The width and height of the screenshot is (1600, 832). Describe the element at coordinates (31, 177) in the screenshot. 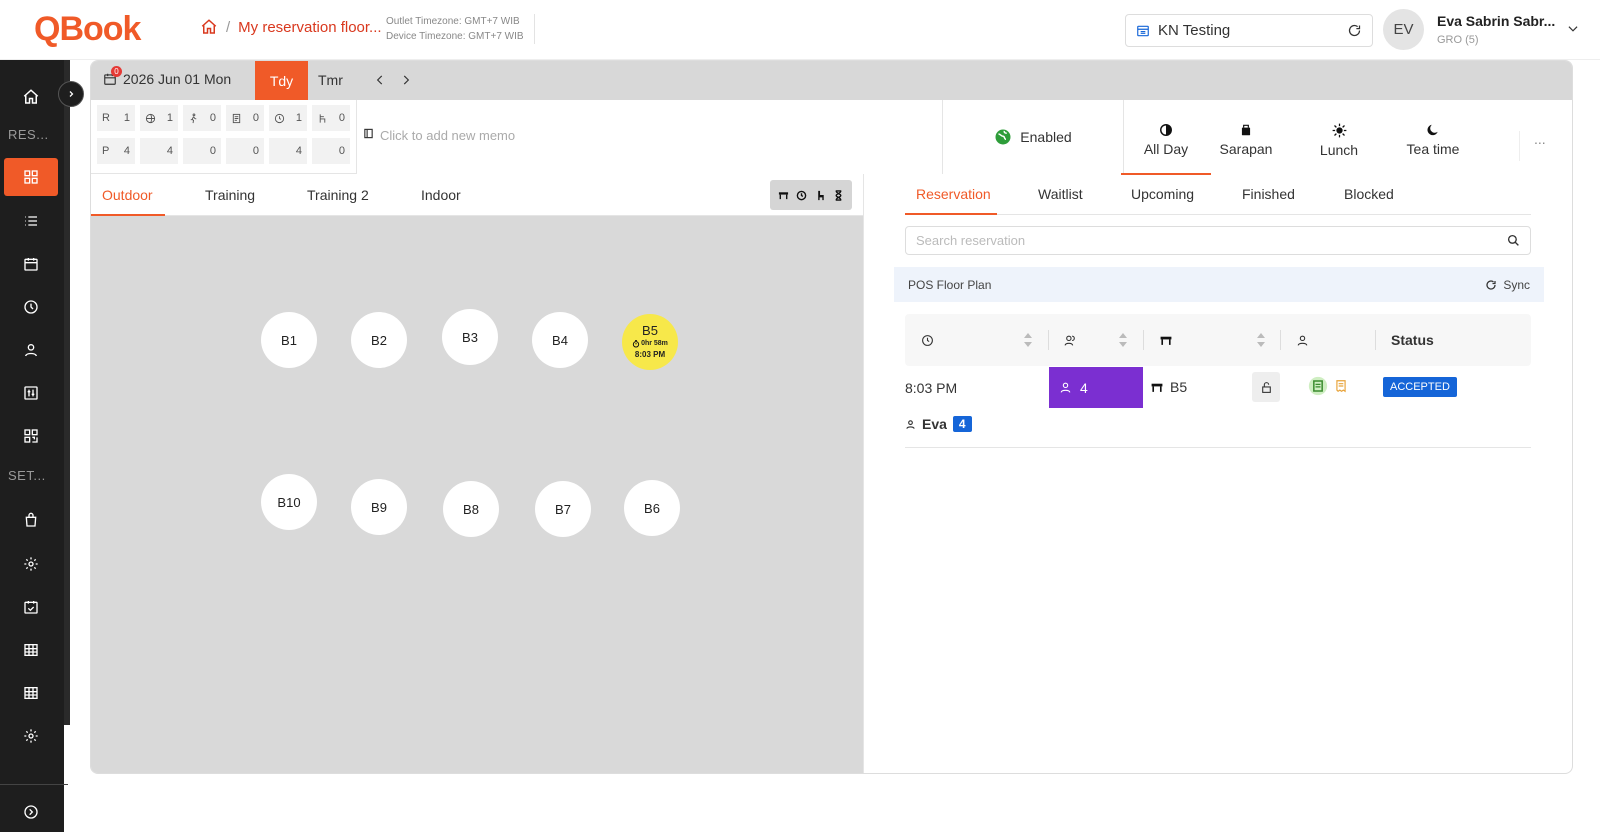

I see `sidebar-item-floor-plan` at that location.